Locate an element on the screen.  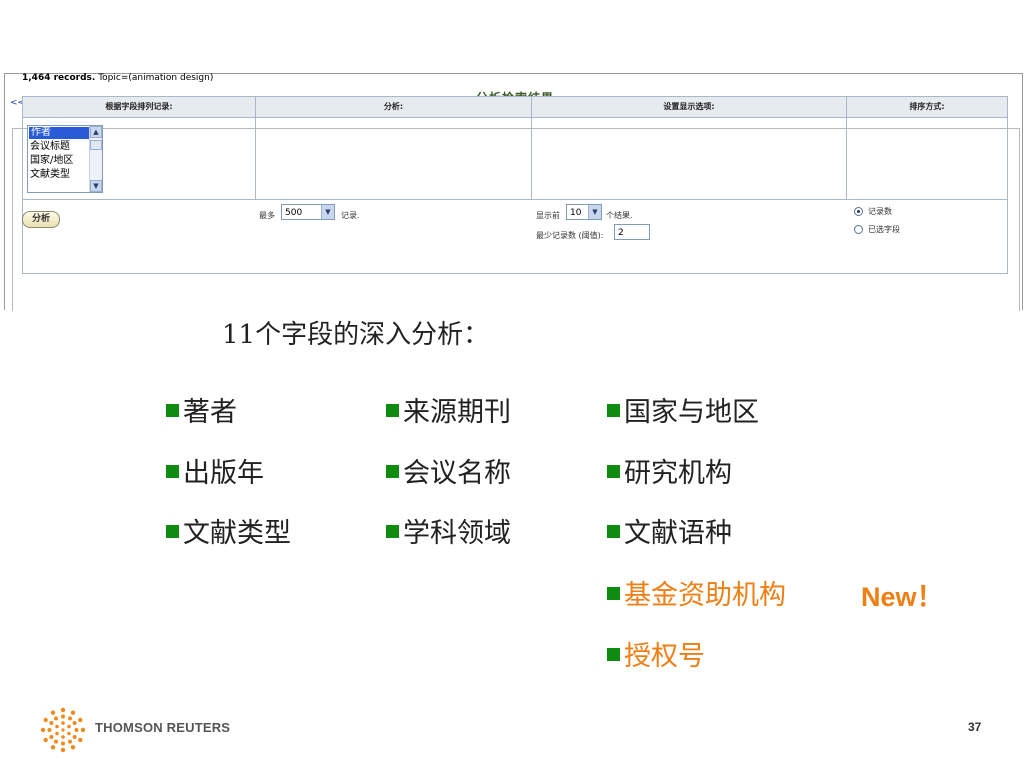
header-analyze: 分析: is located at coordinates (393, 106).